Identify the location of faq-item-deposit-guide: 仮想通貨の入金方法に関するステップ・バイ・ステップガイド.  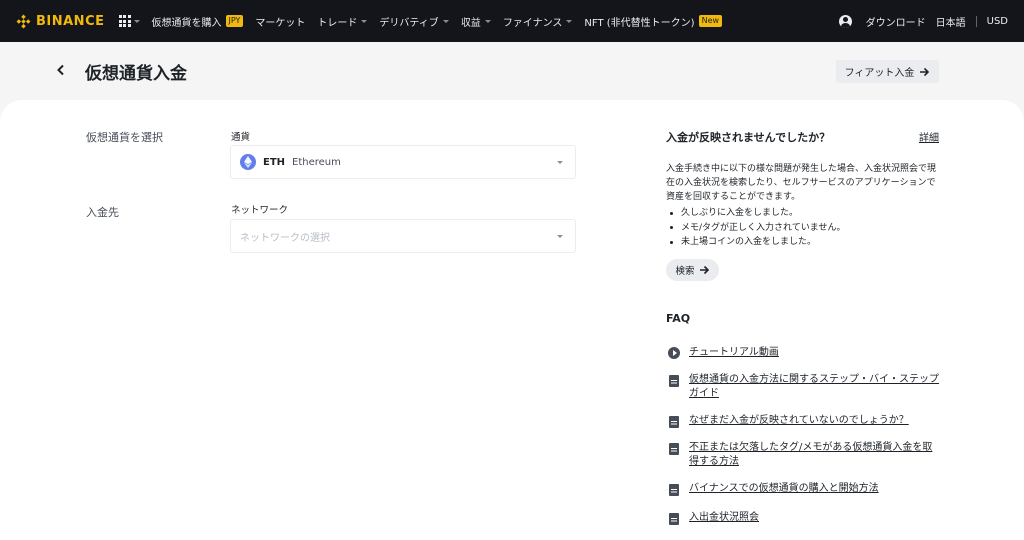
(804, 387).